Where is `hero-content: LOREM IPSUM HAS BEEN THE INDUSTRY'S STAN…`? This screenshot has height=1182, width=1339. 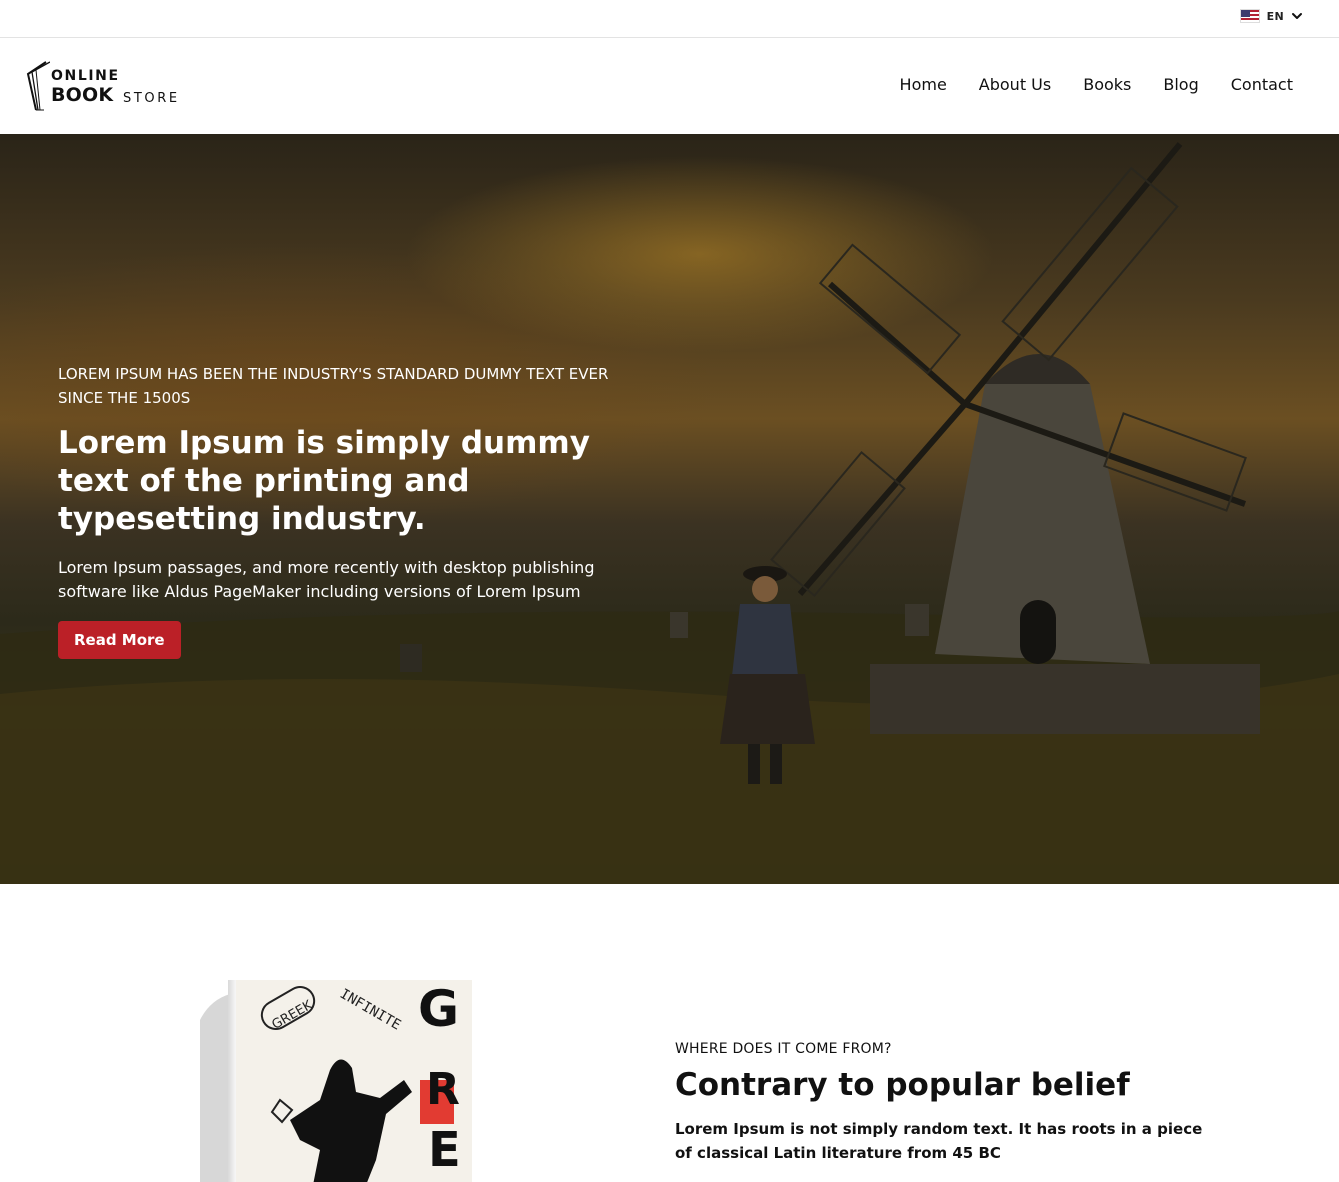 hero-content: LOREM IPSUM HAS BEEN THE INDUSTRY'S STAN… is located at coordinates (358, 510).